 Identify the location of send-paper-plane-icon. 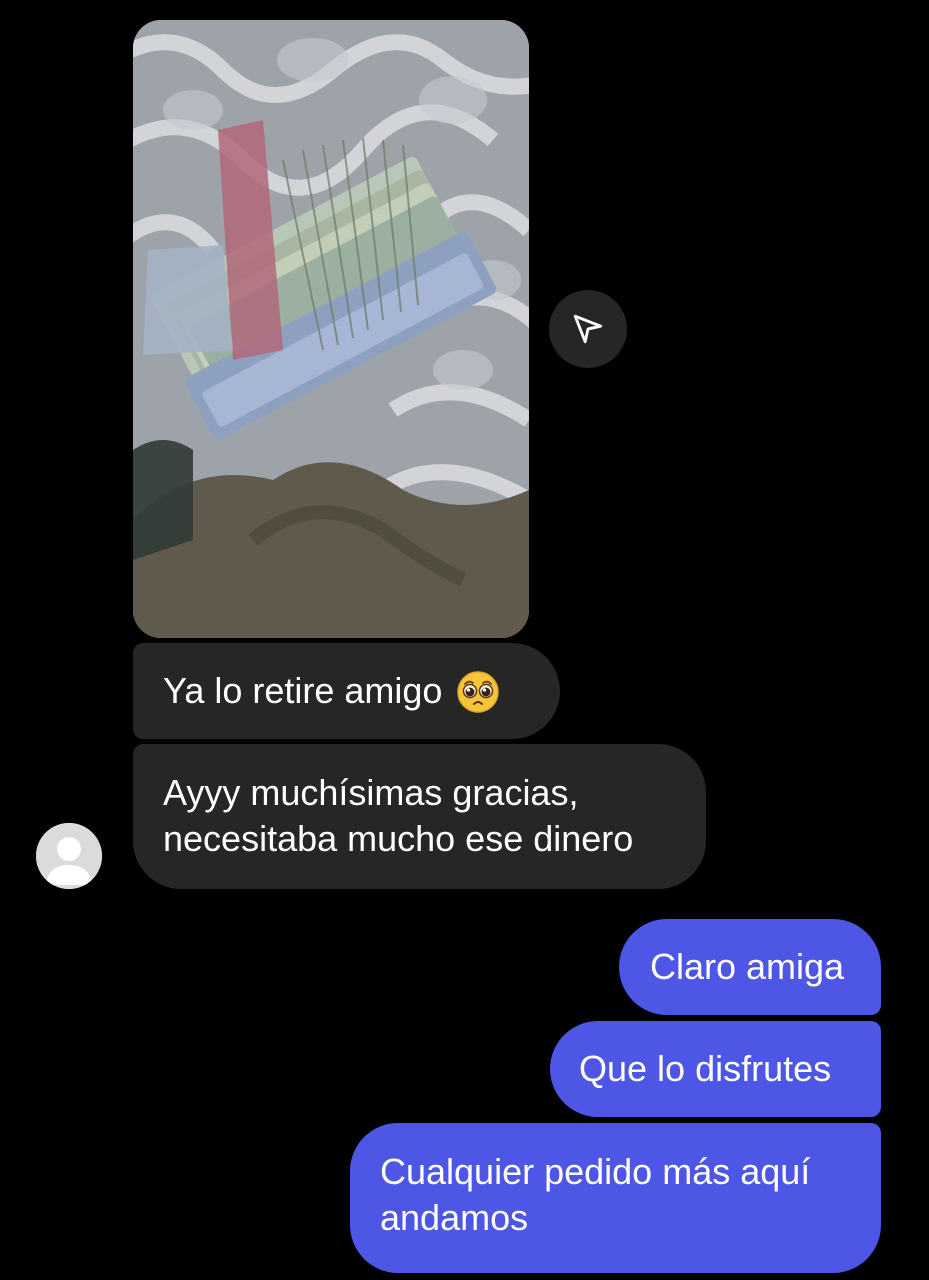
(588, 329).